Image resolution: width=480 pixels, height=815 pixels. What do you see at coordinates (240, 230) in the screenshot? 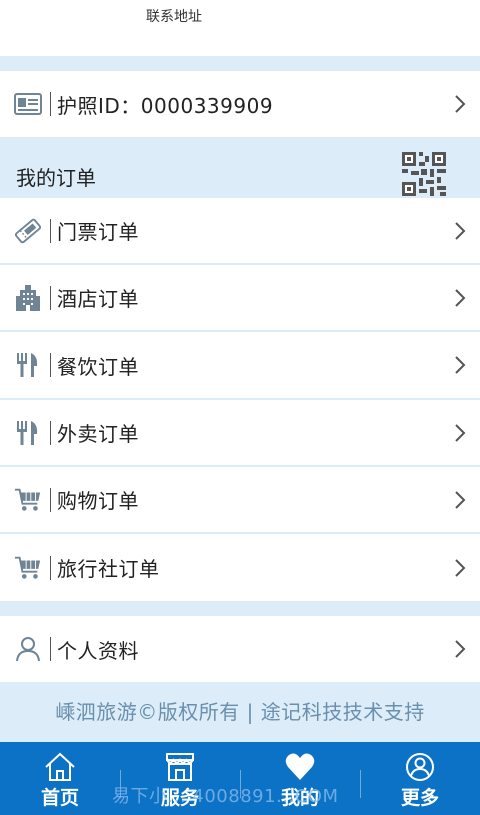
I see `order-item-tickets: 门票订单` at bounding box center [240, 230].